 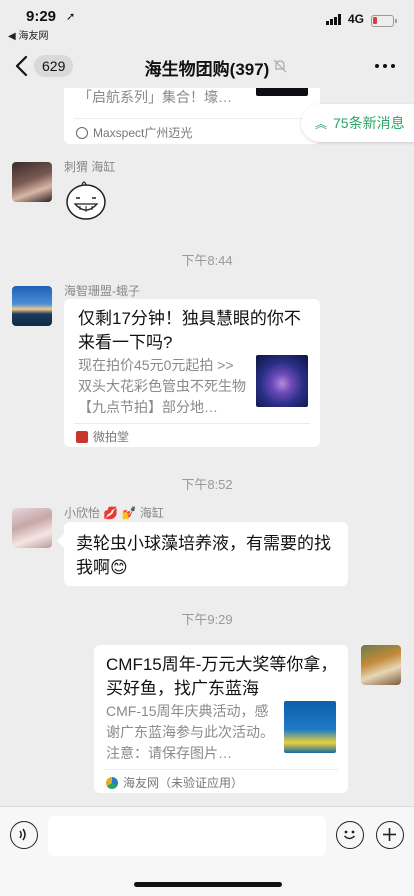 What do you see at coordinates (207, 69) in the screenshot?
I see `chat-title: 海生物团购(397)` at bounding box center [207, 69].